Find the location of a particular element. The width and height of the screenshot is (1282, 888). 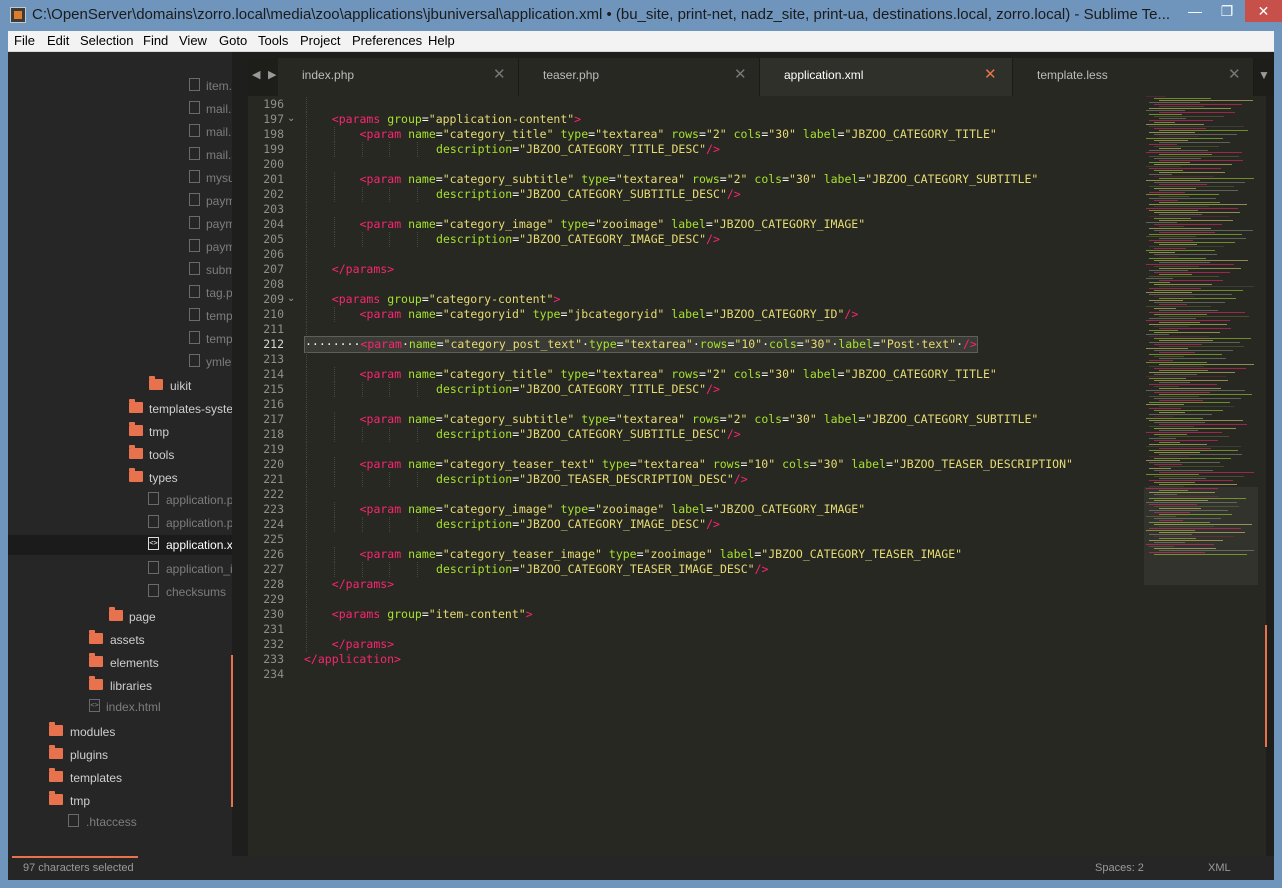

sidebar-scrollbar is located at coordinates (232, 731).